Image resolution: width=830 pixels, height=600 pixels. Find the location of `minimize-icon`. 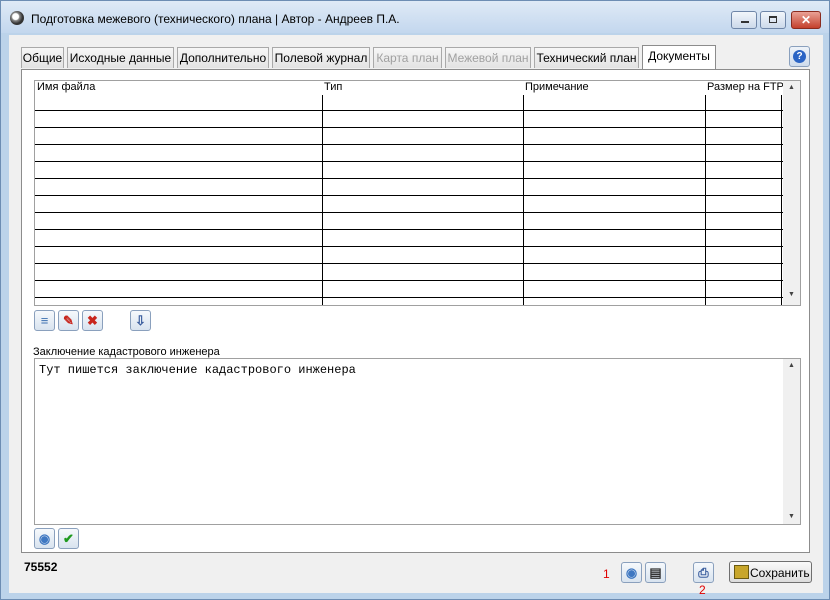

minimize-icon is located at coordinates (745, 22).